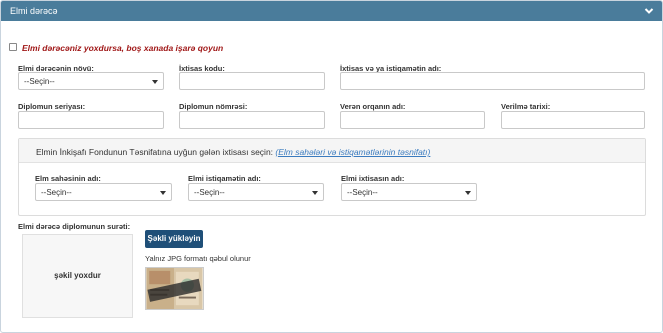  What do you see at coordinates (68, 178) in the screenshot?
I see `science-field-label: Elm sahəsinin adı:` at bounding box center [68, 178].